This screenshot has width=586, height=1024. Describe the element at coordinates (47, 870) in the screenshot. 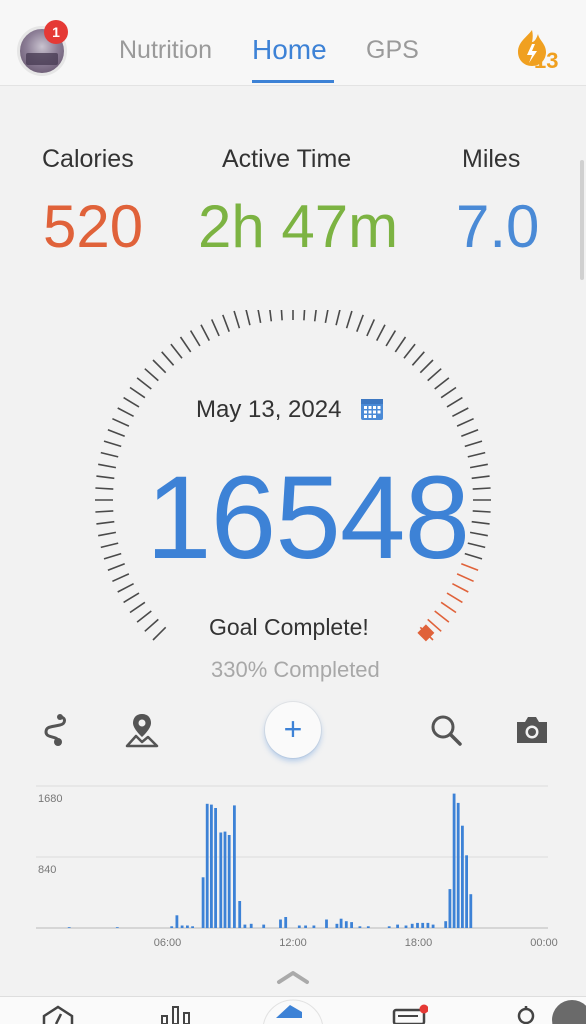

I see `y-tick-label: 840` at that location.